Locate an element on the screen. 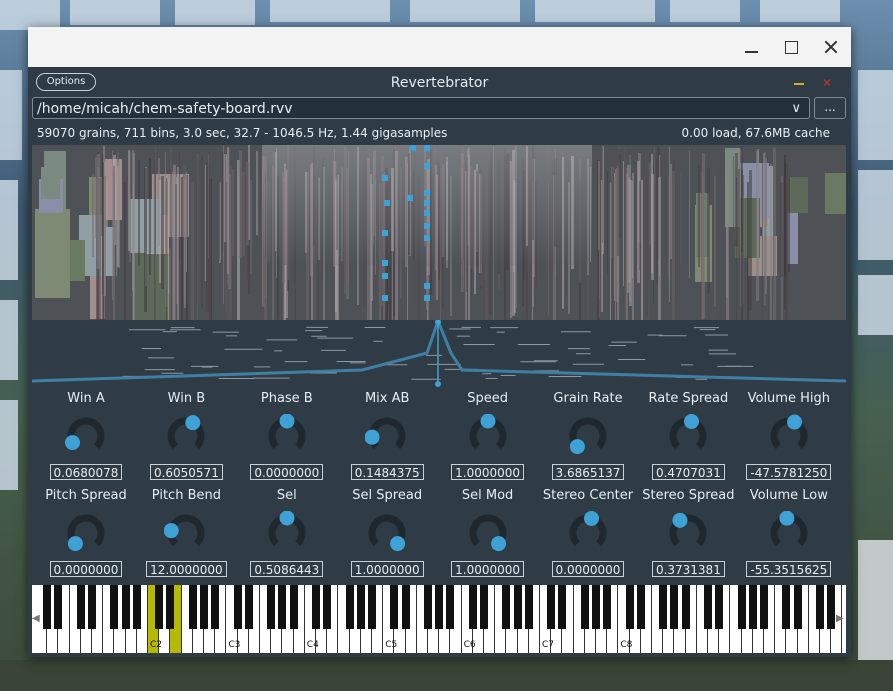  knob-value-volume-low: -55.3515625 is located at coordinates (789, 569).